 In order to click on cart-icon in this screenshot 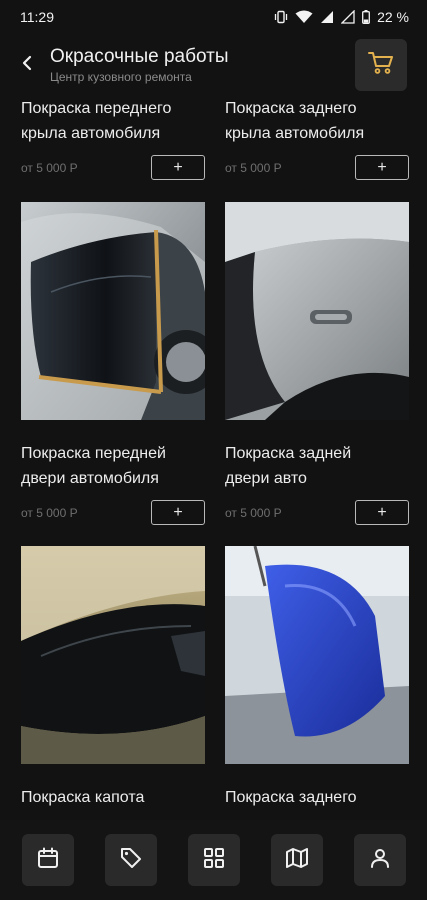, I will do `click(381, 65)`.